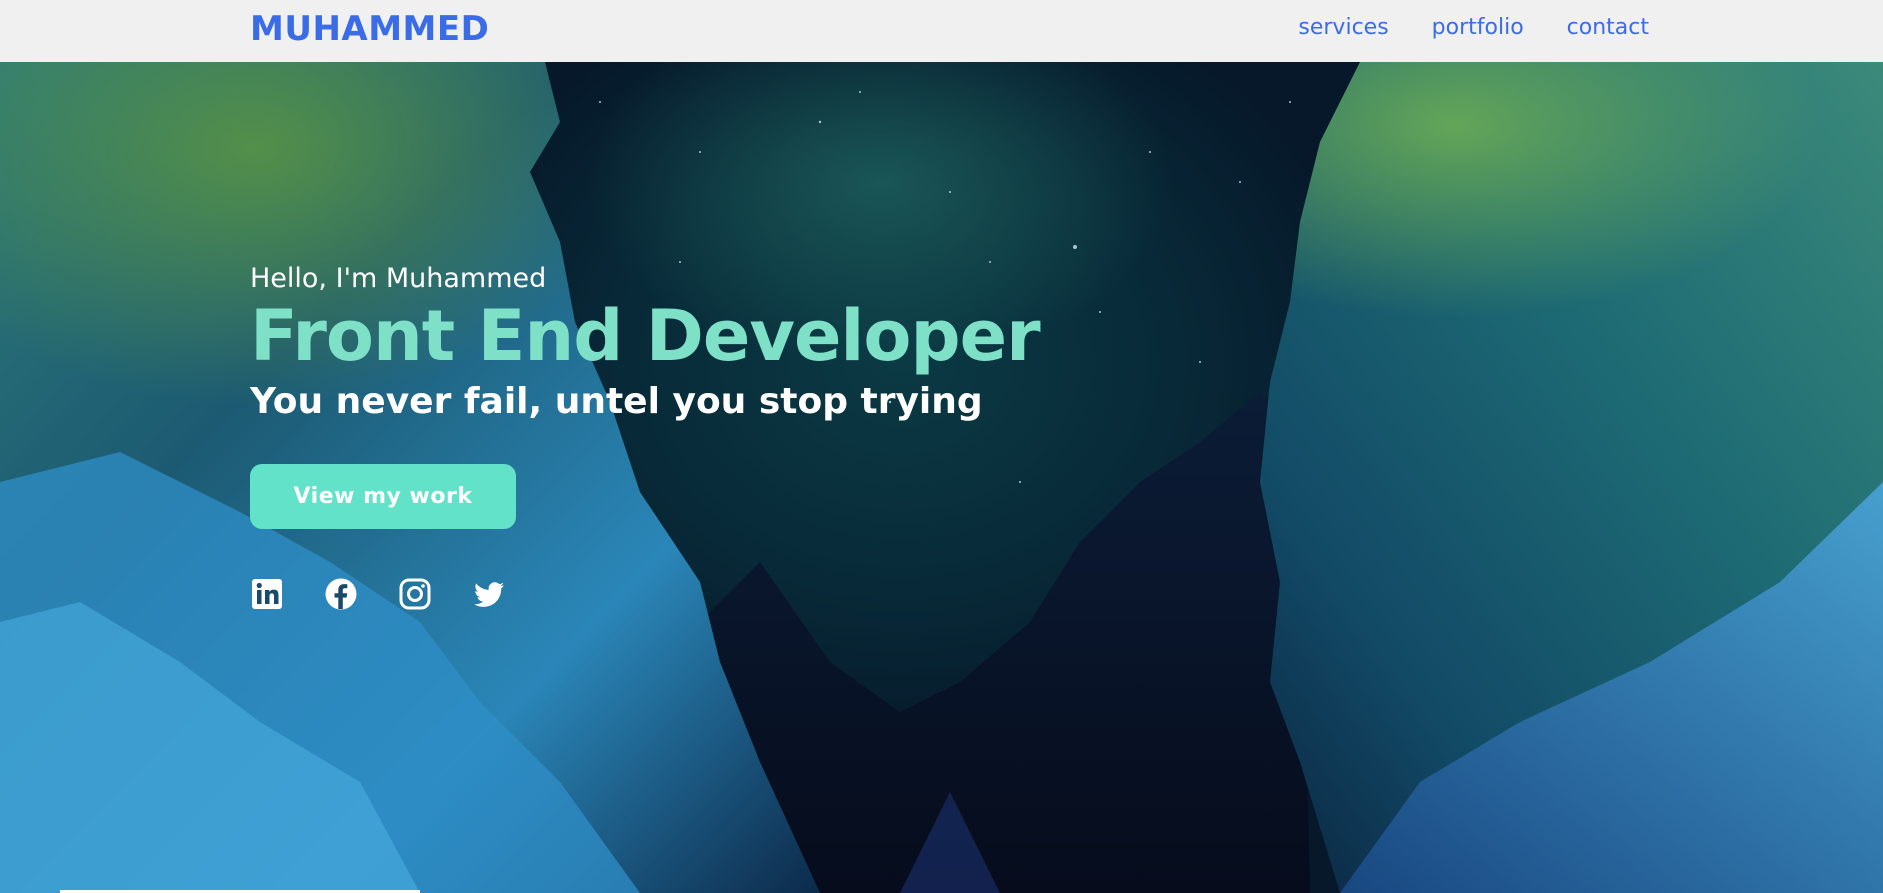  What do you see at coordinates (489, 594) in the screenshot?
I see `twitter-icon` at bounding box center [489, 594].